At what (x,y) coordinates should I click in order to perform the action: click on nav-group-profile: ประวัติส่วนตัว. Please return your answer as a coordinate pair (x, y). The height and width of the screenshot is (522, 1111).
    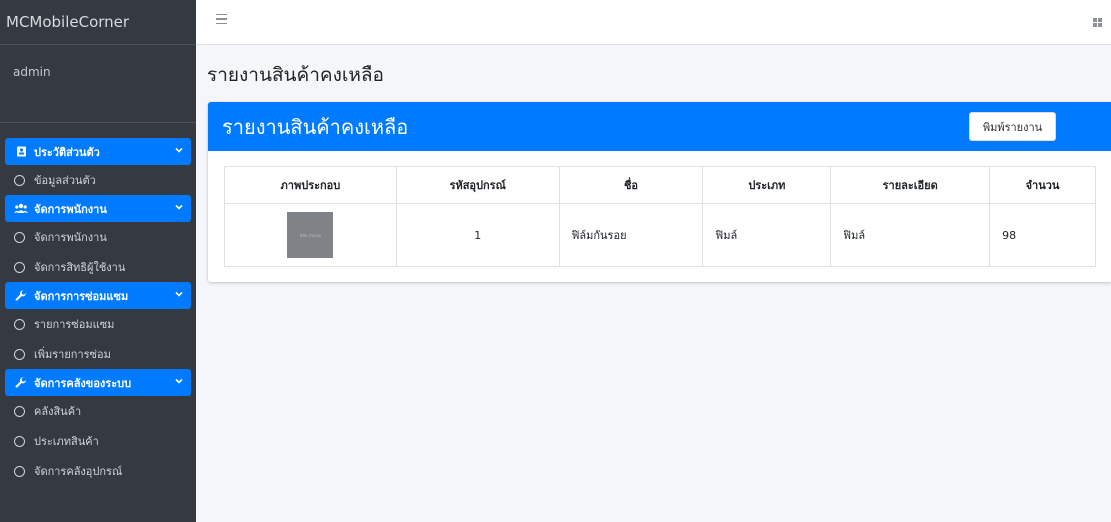
    Looking at the image, I should click on (98, 151).